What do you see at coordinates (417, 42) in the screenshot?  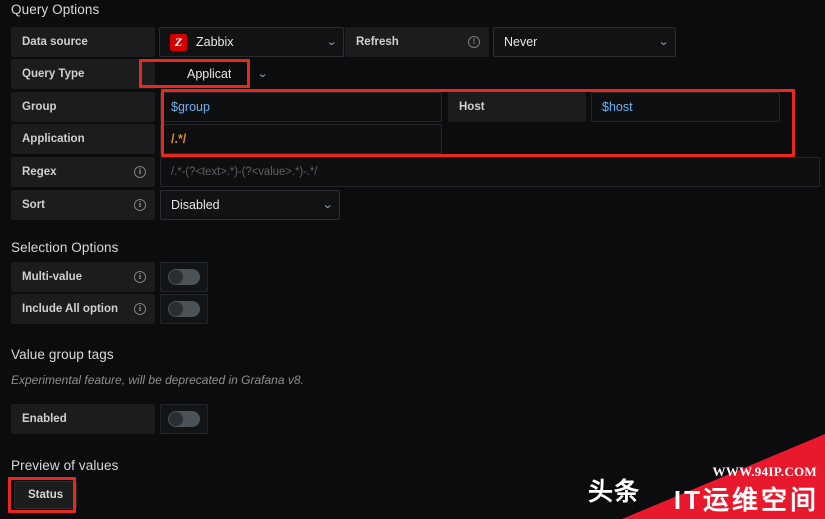 I see `label-refresh: Refresh` at bounding box center [417, 42].